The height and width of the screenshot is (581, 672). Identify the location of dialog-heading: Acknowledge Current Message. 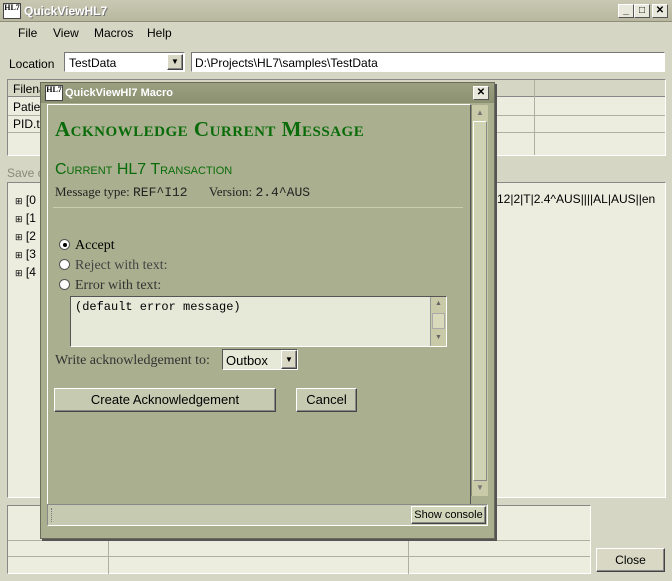
(210, 129).